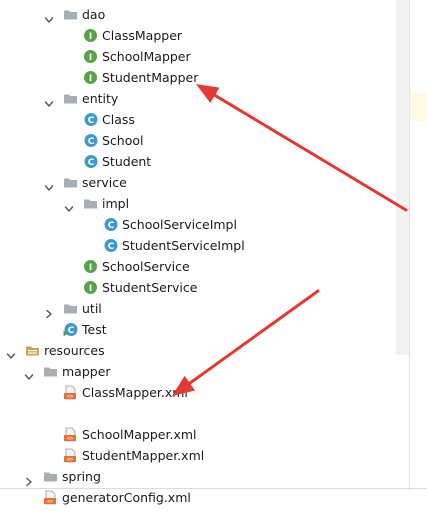 The image size is (427, 511). What do you see at coordinates (179, 224) in the screenshot?
I see `tree-item-label: SchoolServiceImpl` at bounding box center [179, 224].